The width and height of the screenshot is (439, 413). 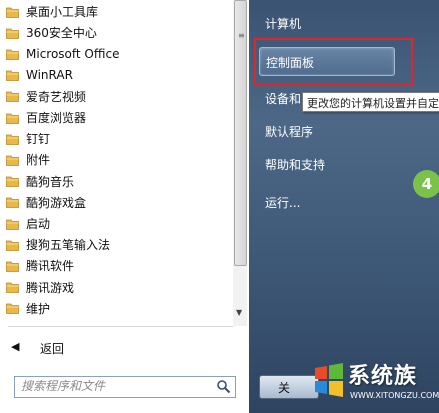 What do you see at coordinates (62, 12) in the screenshot?
I see `program-list-item-label: 桌面小工具库` at bounding box center [62, 12].